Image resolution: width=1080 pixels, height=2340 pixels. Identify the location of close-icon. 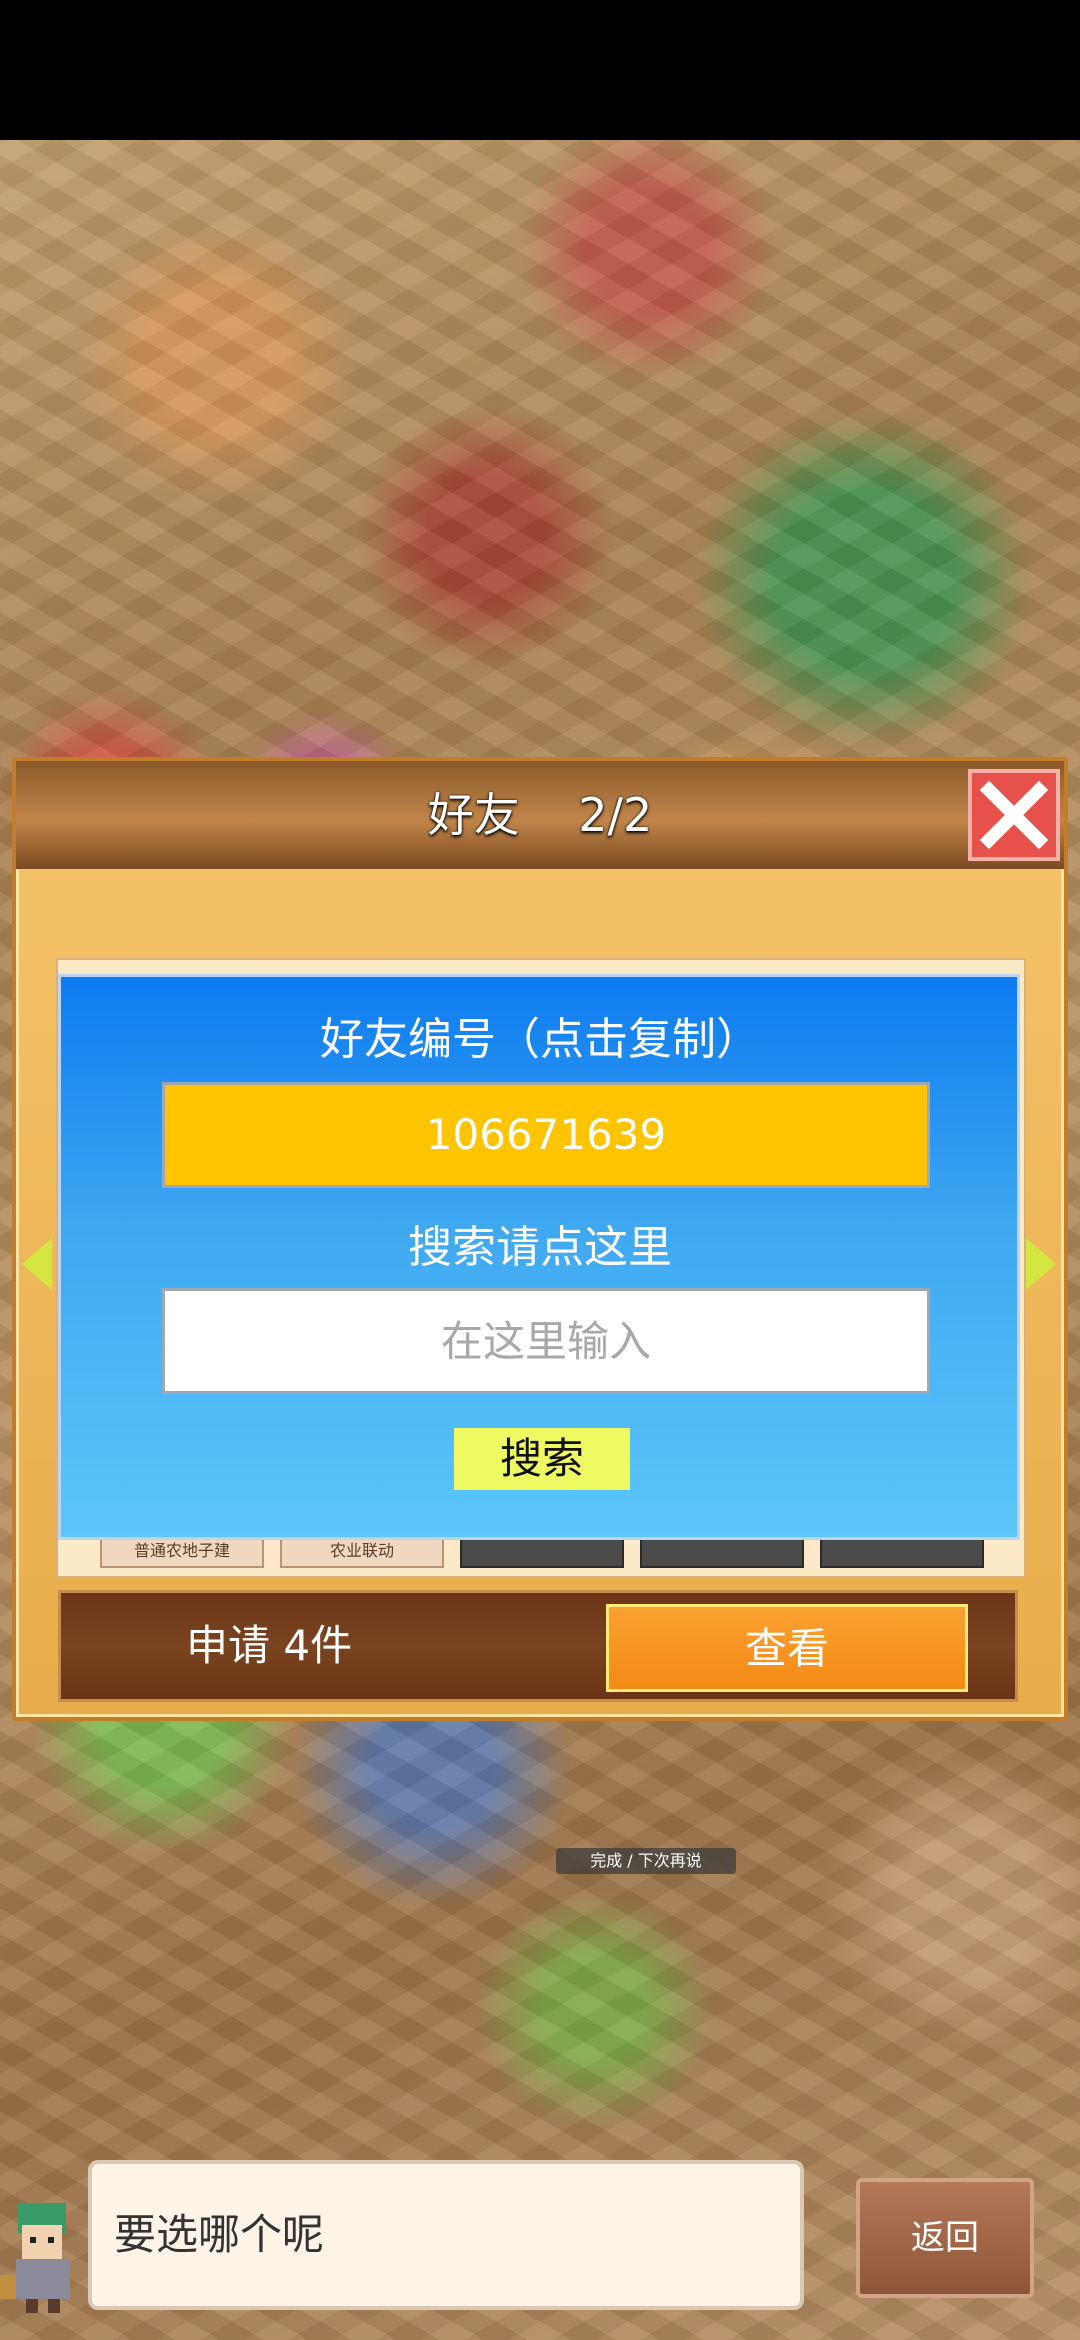
(1014, 815).